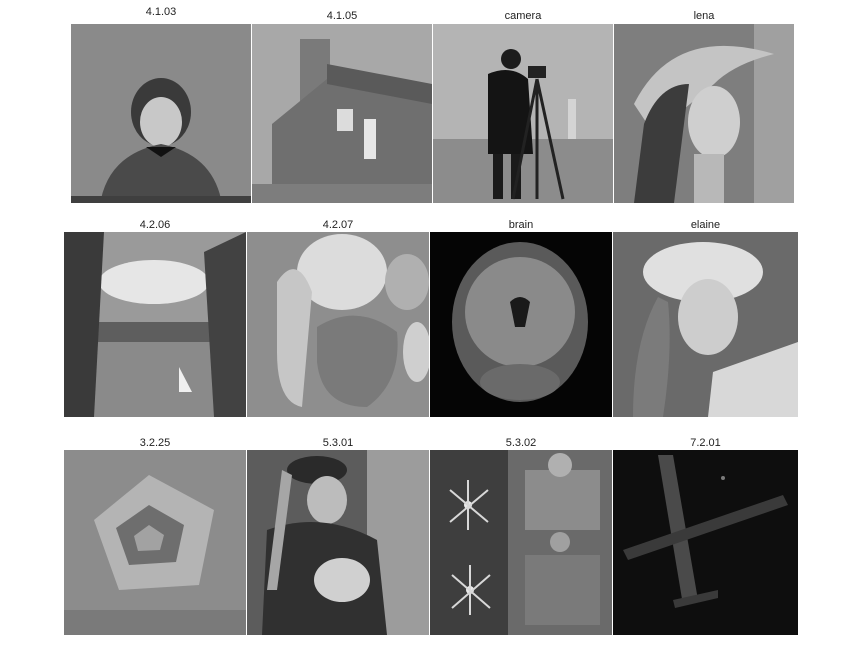  I want to click on airport-aerial-icon, so click(521, 542).